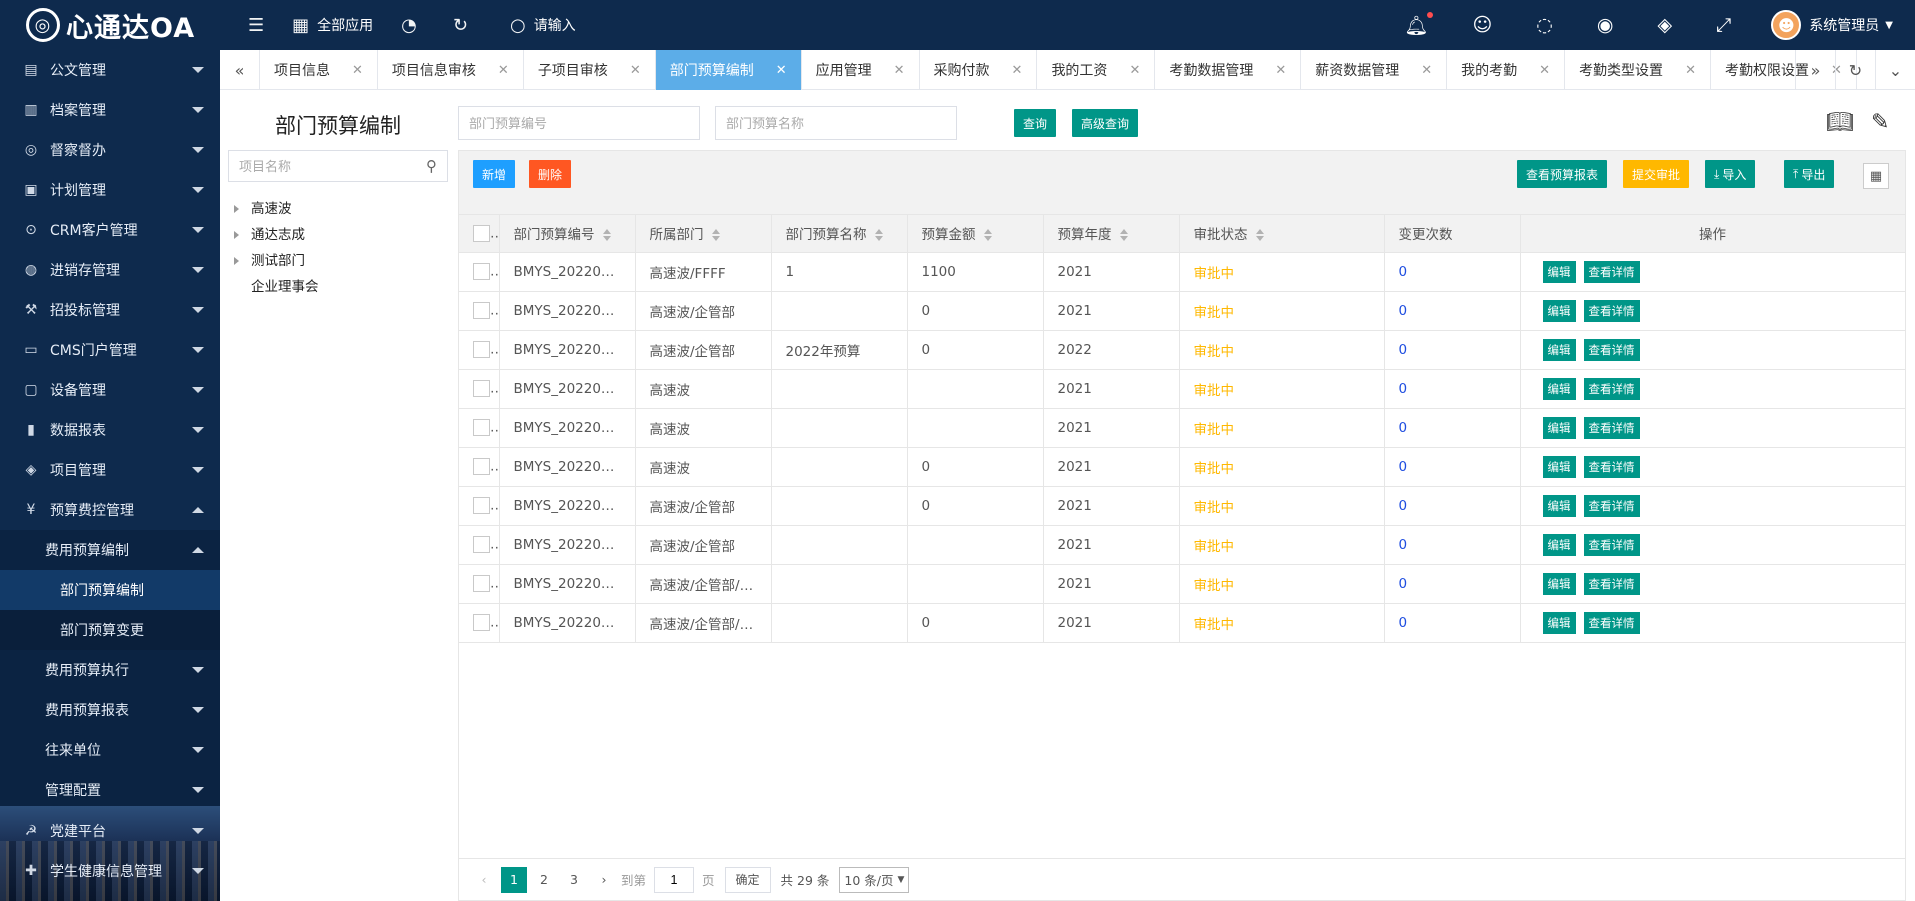 This screenshot has height=901, width=1915. I want to click on goto-confirm-button: 确定, so click(747, 879).